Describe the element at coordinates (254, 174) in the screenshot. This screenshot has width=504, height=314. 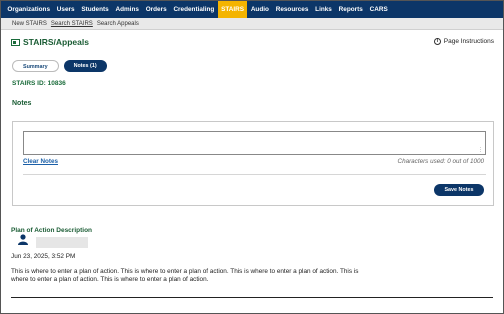
I see `divider` at that location.